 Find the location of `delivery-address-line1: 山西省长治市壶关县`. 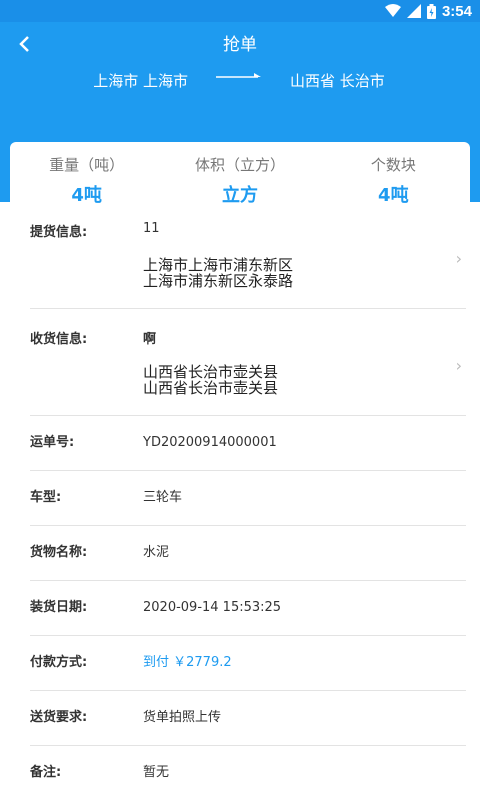

delivery-address-line1: 山西省长治市壶关县 is located at coordinates (211, 372).